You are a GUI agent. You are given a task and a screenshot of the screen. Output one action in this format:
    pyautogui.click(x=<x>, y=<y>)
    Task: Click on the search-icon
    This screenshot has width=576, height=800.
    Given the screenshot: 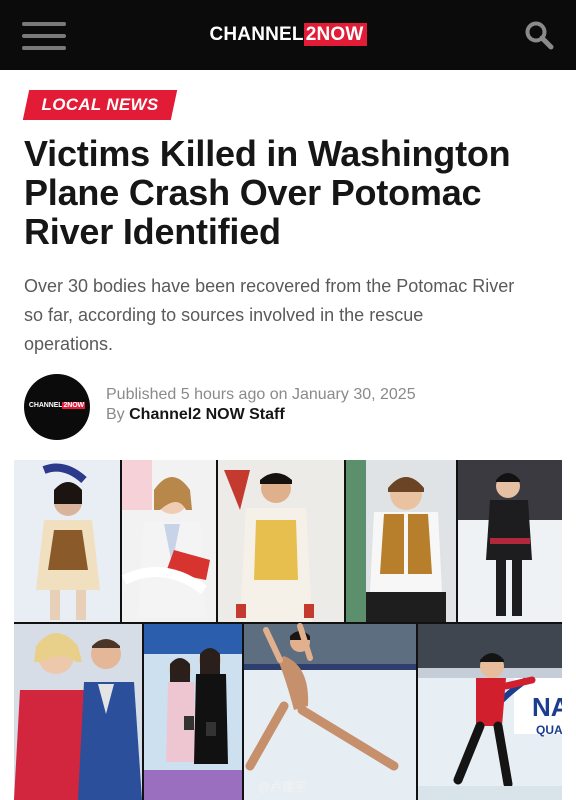 What is the action you would take?
    pyautogui.click(x=539, y=35)
    